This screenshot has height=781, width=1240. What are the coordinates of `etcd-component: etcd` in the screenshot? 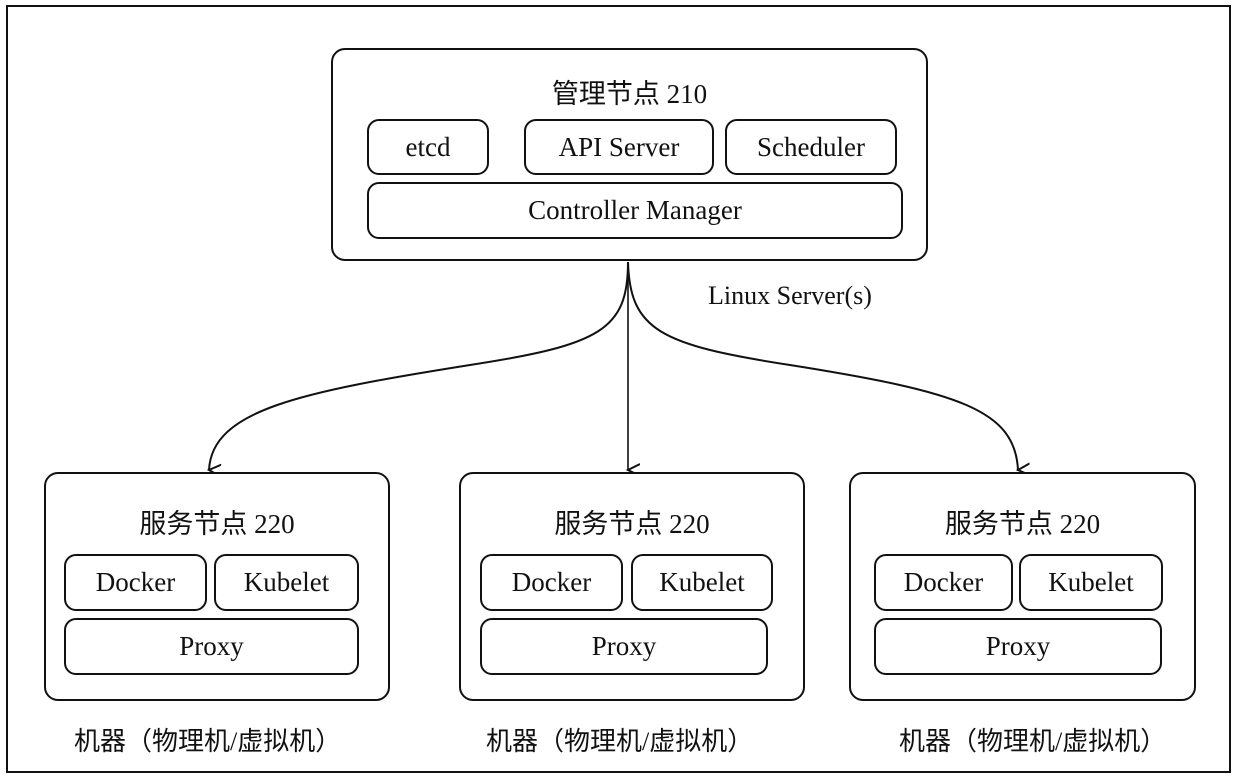 It's located at (428, 147).